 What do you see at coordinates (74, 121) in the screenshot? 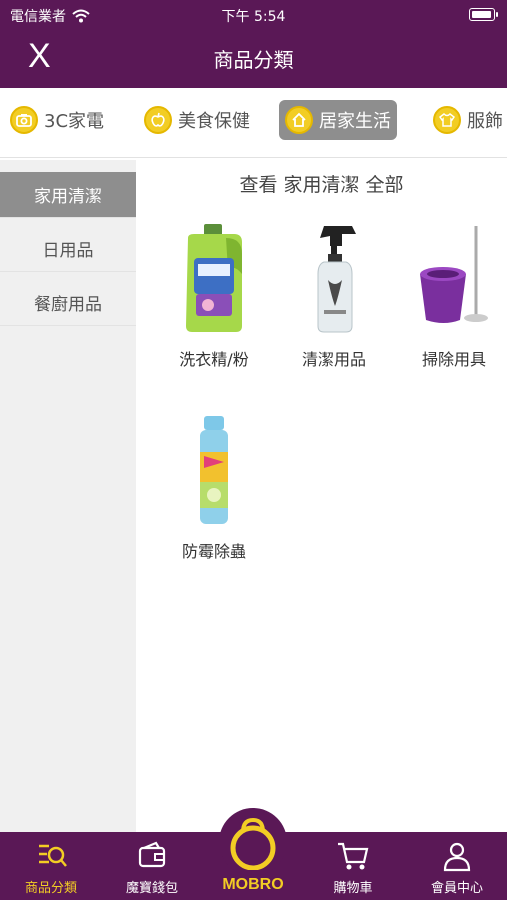
I see `tab-label: 3C家電` at bounding box center [74, 121].